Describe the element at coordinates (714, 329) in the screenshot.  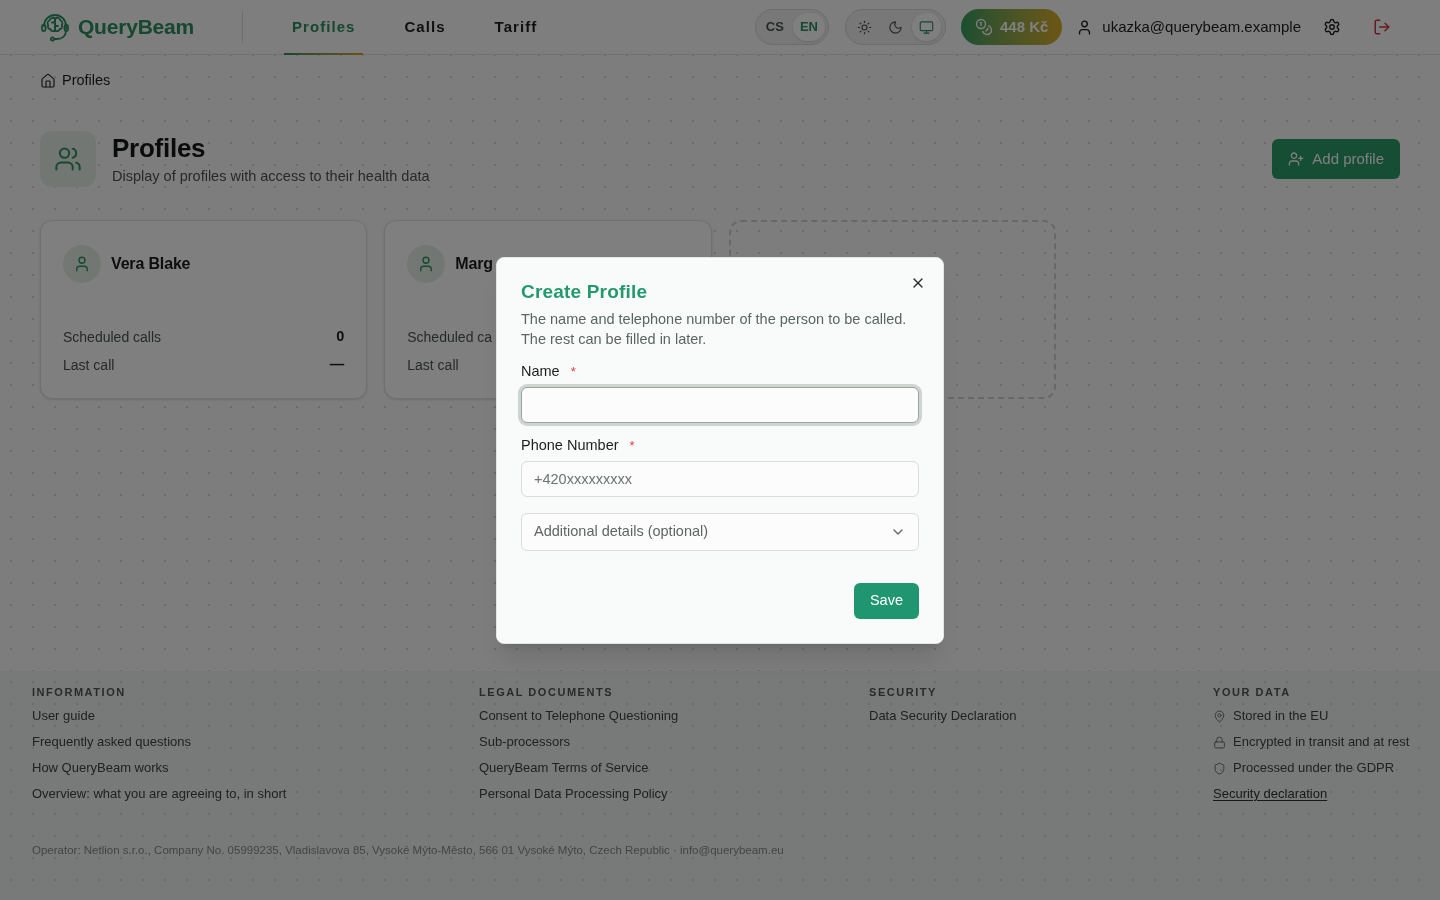
I see `dialog-description: The name and telephone number of the person to be called. The rest can be filled in later.` at that location.